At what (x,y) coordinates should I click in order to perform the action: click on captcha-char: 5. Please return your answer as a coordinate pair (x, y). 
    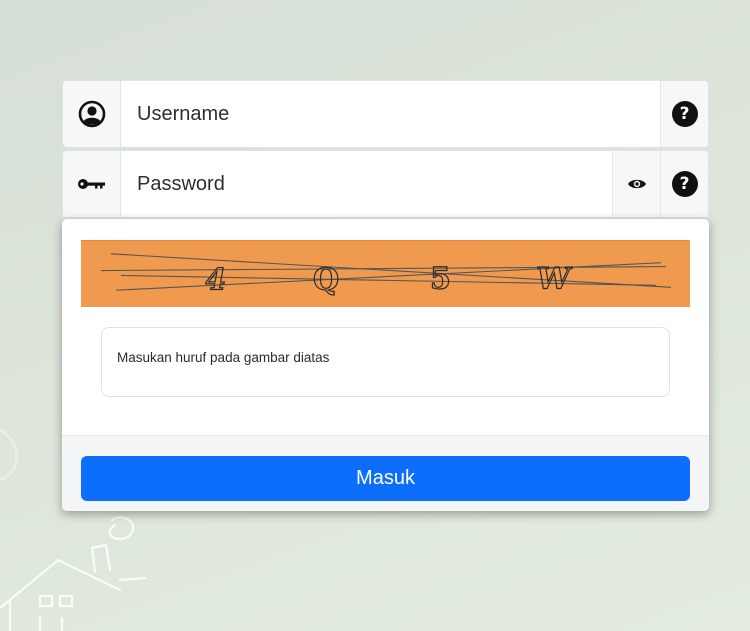
    Looking at the image, I should click on (440, 278).